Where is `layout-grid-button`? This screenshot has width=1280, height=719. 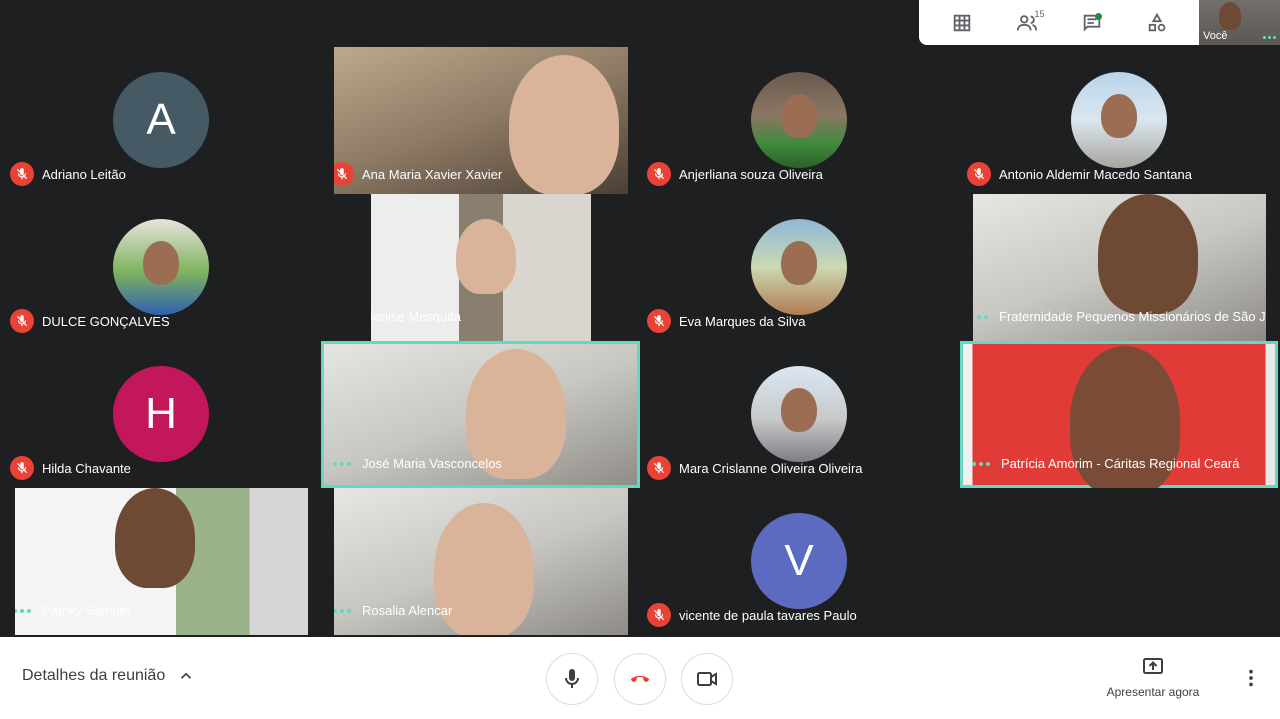
layout-grid-button is located at coordinates (962, 23).